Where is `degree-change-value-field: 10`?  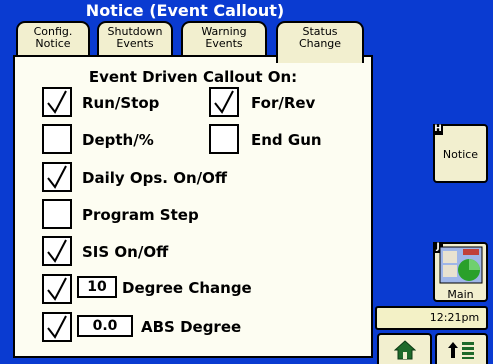 degree-change-value-field: 10 is located at coordinates (97, 287).